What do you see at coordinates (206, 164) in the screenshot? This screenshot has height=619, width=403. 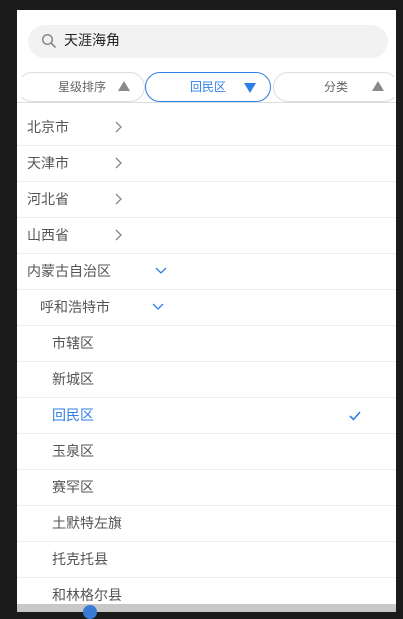 I see `list-item-province: 天津市` at bounding box center [206, 164].